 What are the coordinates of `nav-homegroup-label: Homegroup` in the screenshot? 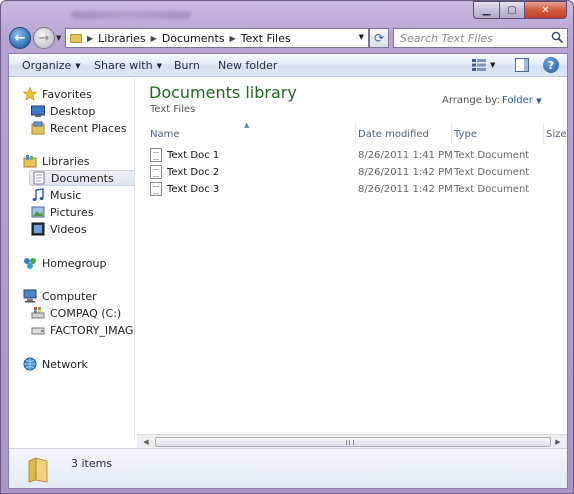 It's located at (74, 263).